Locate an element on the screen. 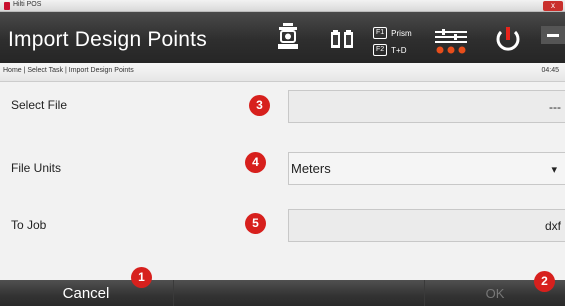 This screenshot has width=565, height=306. app-logo-icon is located at coordinates (7, 6).